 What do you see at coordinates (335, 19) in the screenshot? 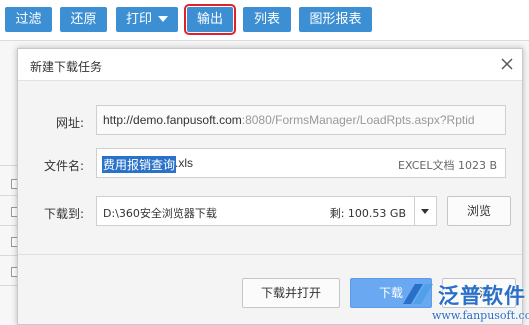
I see `chart-report-button: 图形报表` at bounding box center [335, 19].